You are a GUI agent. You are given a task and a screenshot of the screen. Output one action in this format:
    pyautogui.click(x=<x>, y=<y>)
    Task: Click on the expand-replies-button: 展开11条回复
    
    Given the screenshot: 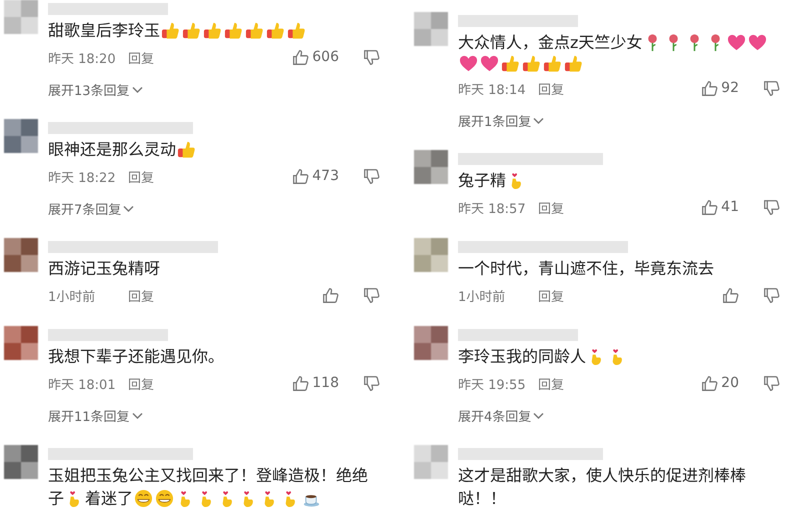 What is the action you would take?
    pyautogui.click(x=95, y=415)
    